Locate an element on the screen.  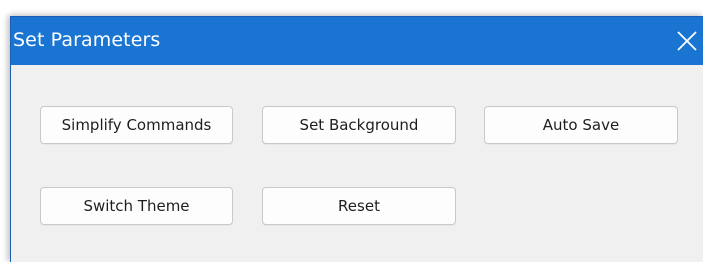
simplify-commands-button: Simplify Commands is located at coordinates (136, 125).